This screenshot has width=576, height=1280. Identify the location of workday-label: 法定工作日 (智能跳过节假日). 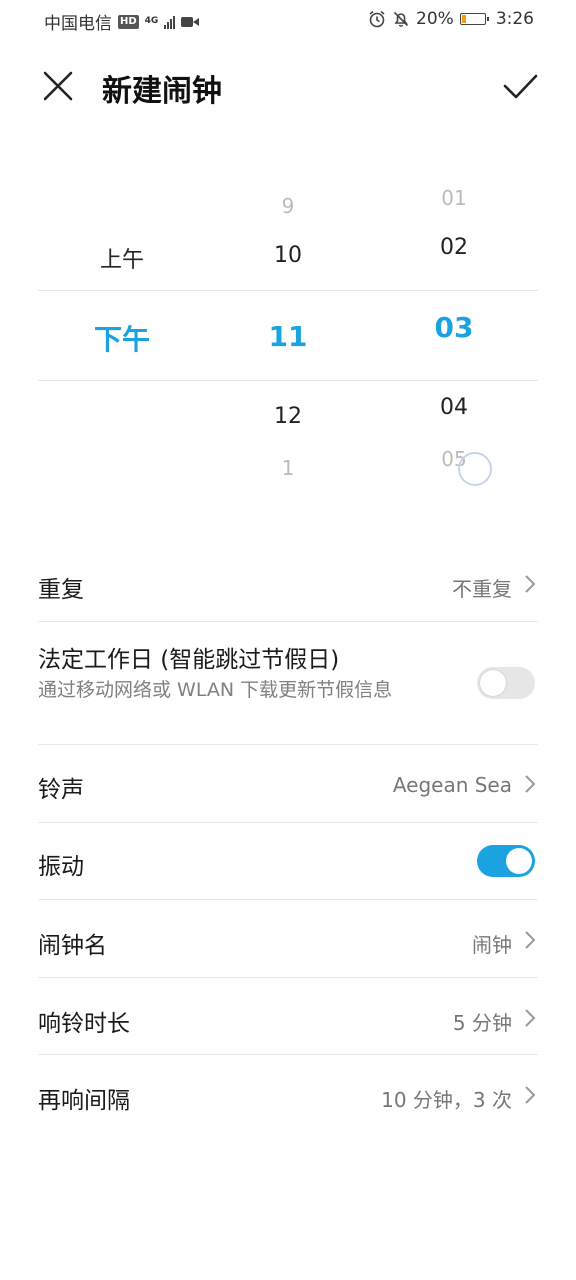
(189, 660).